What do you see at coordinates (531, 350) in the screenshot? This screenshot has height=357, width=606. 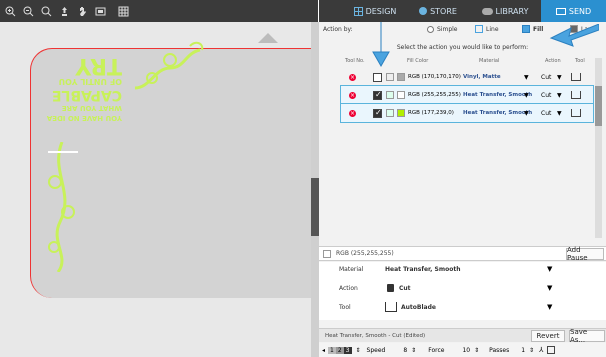 I see `passes-stepper-icon: ⇕` at bounding box center [531, 350].